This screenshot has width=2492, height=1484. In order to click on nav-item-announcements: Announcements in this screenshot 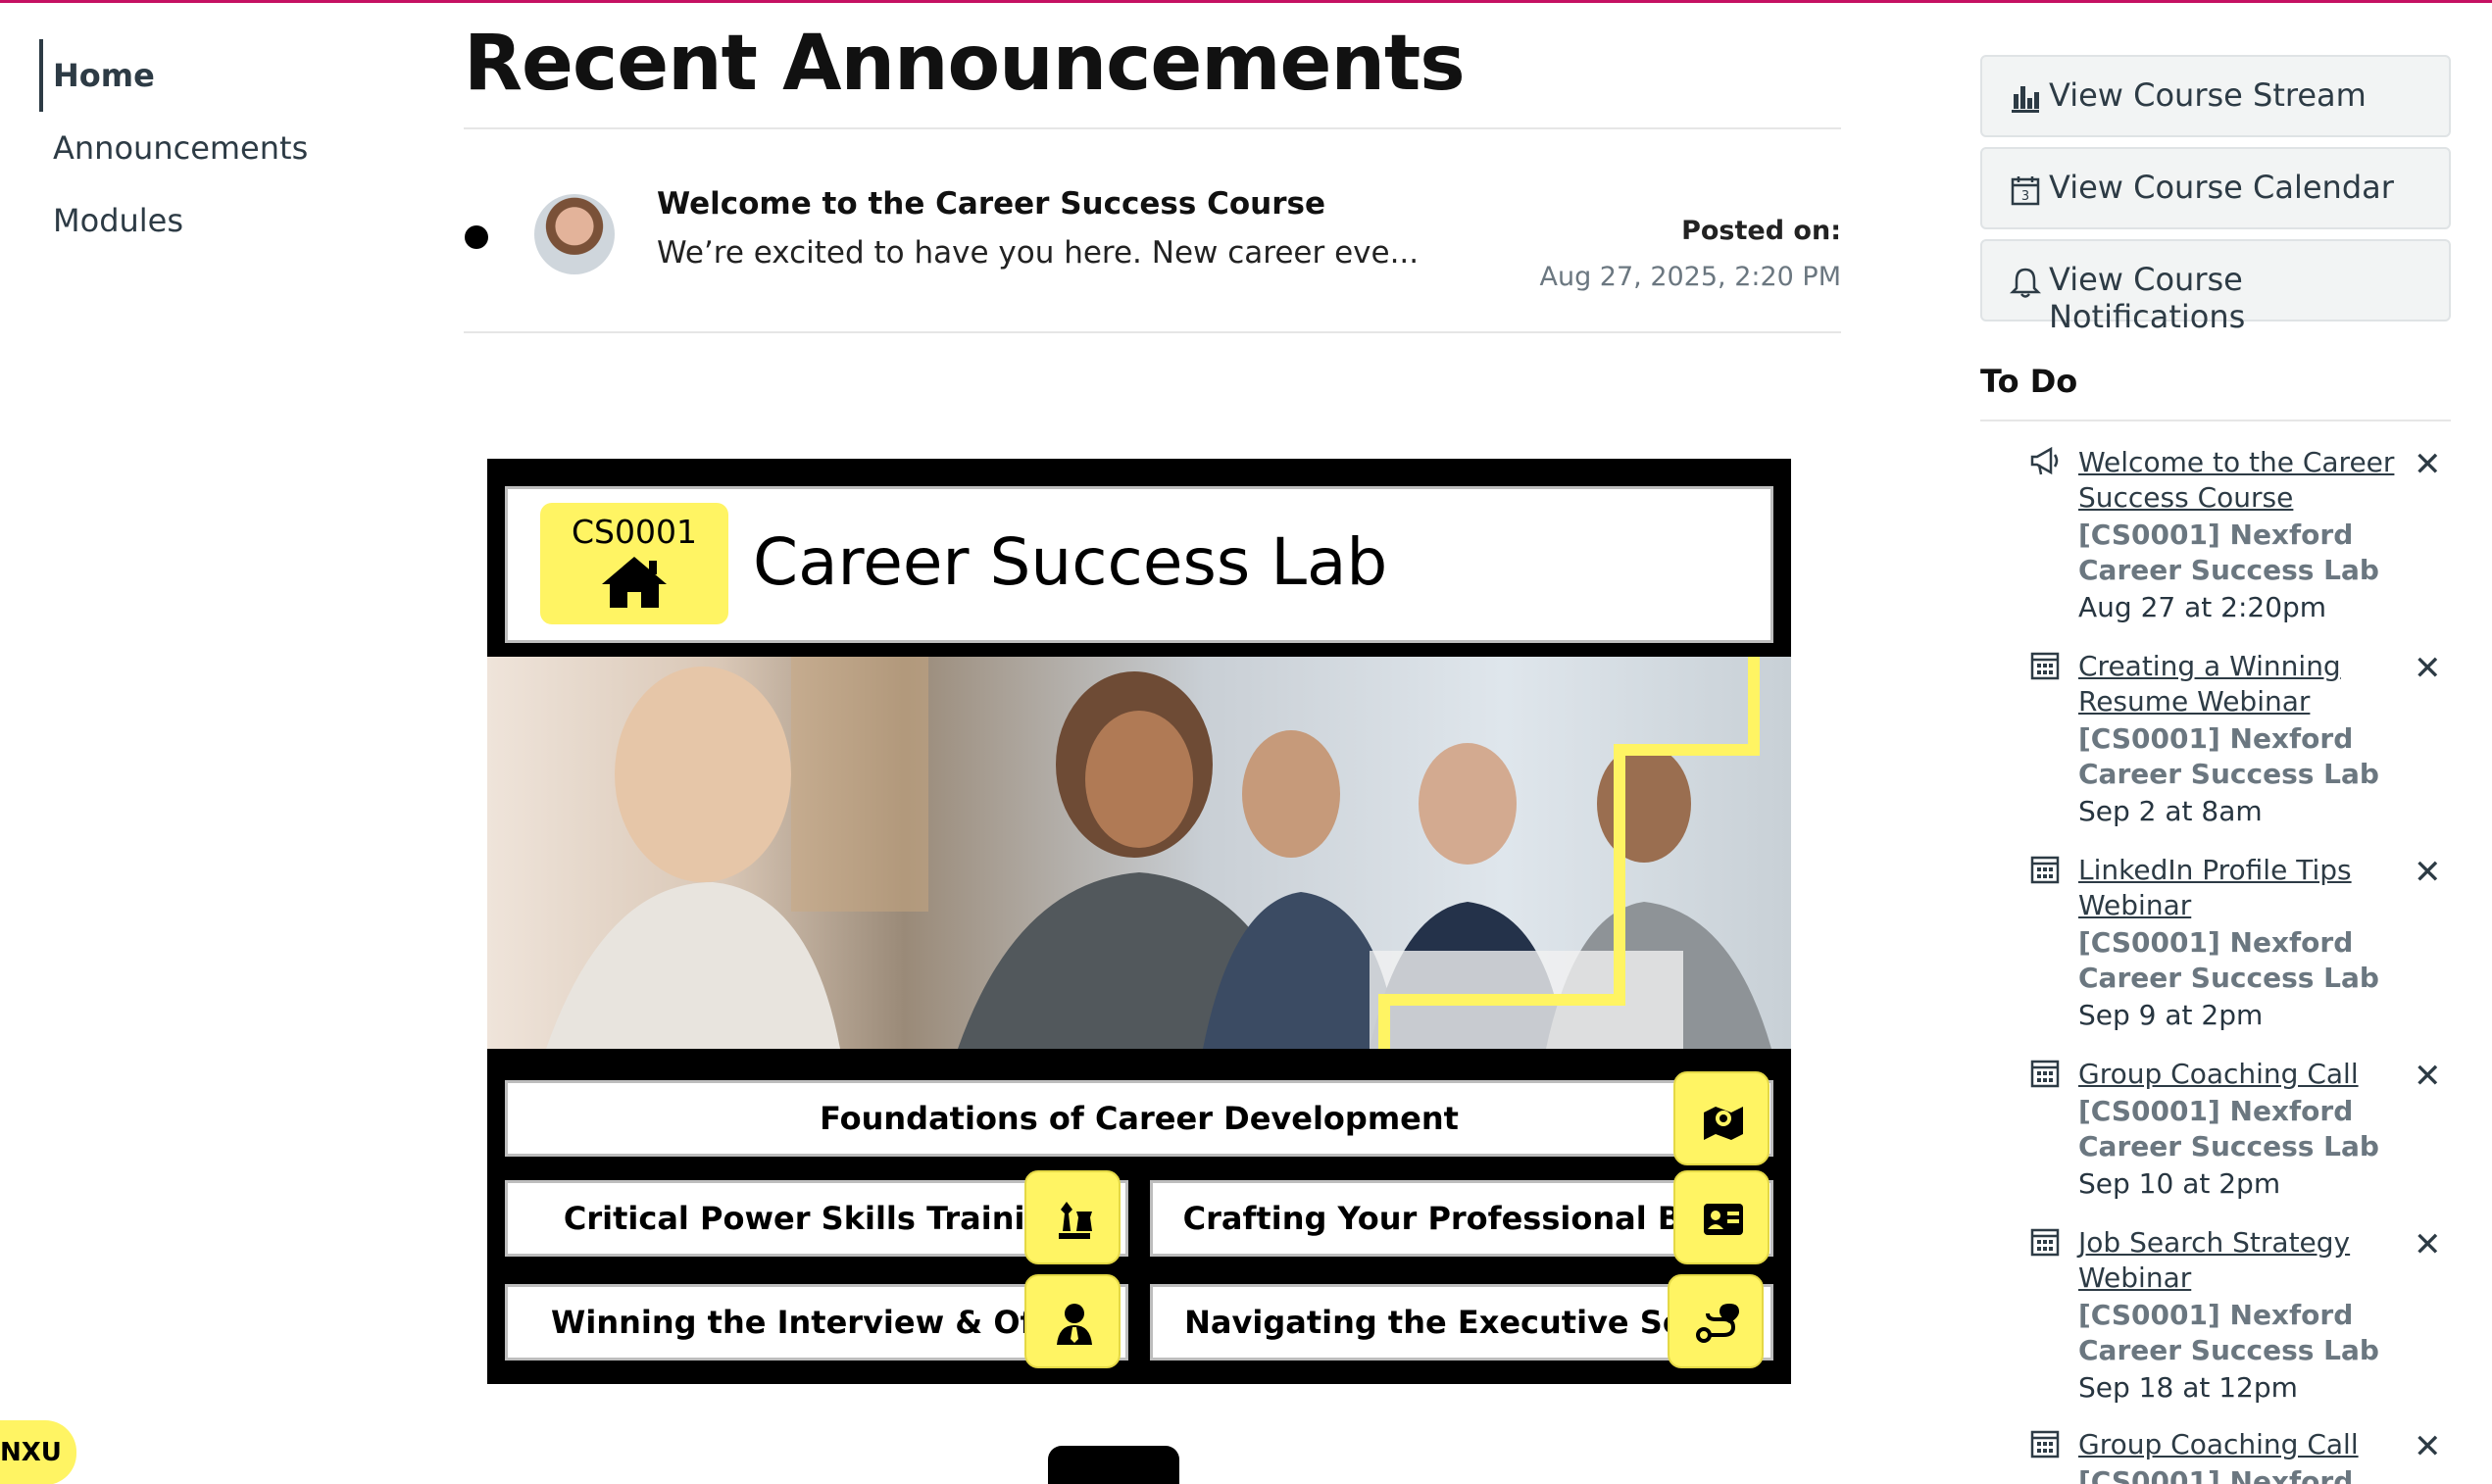, I will do `click(201, 148)`.